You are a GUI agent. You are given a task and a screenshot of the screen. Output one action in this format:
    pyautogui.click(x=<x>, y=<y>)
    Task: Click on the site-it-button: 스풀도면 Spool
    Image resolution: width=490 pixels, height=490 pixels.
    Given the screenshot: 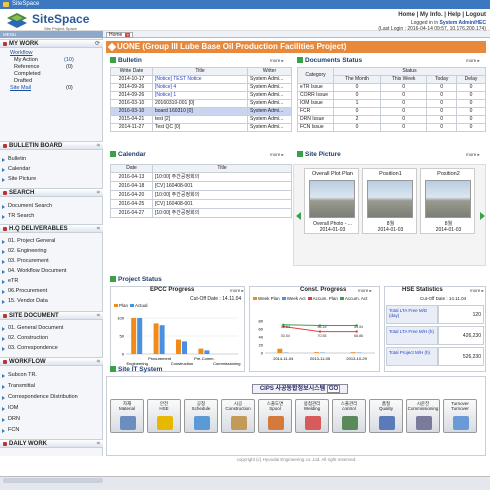 What is the action you would take?
    pyautogui.click(x=275, y=416)
    